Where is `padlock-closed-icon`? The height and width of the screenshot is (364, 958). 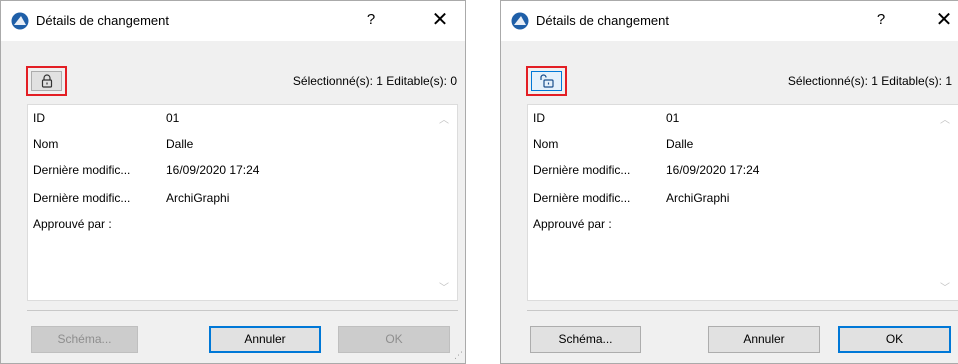 padlock-closed-icon is located at coordinates (46, 81).